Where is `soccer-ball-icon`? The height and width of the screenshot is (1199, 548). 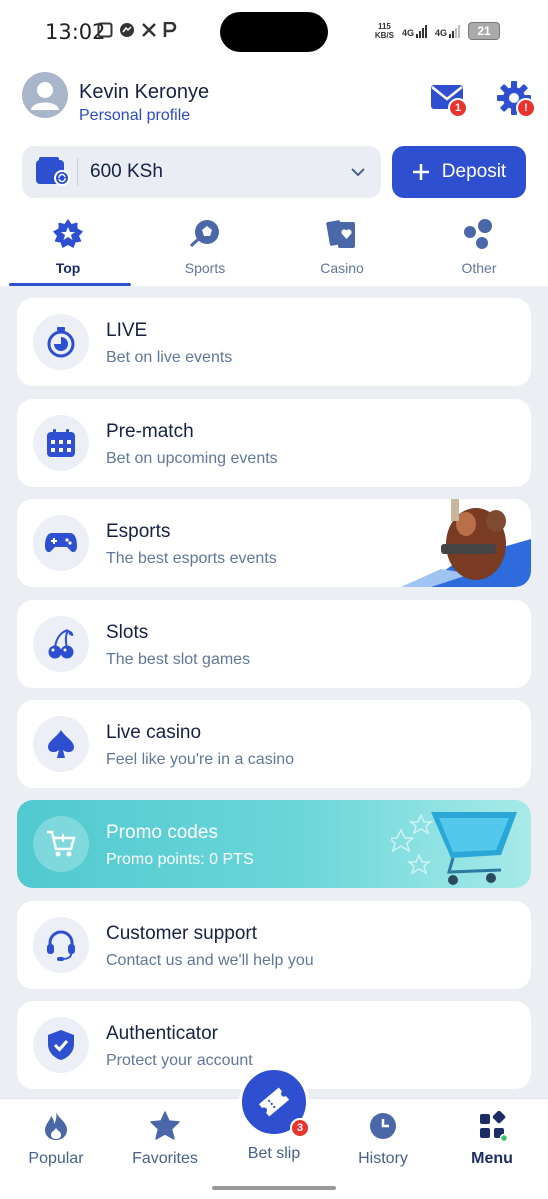
soccer-ball-icon is located at coordinates (204, 234).